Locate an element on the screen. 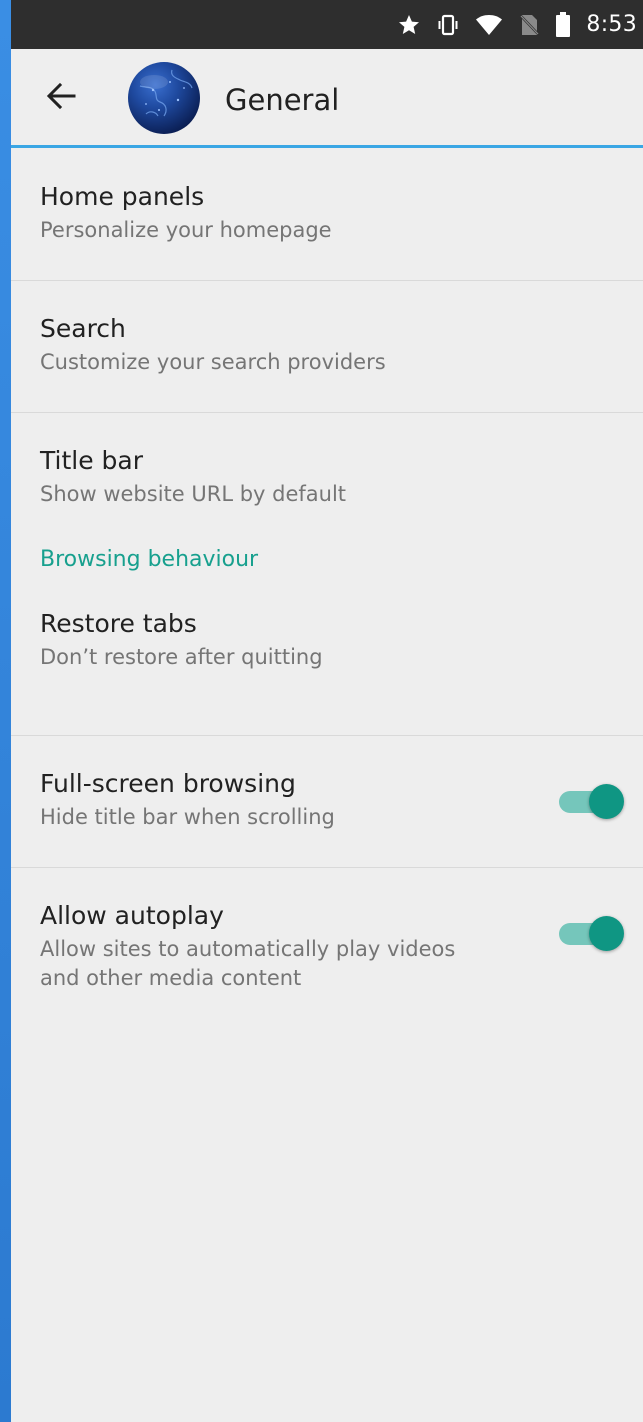  arrow-left-icon is located at coordinates (61, 98).